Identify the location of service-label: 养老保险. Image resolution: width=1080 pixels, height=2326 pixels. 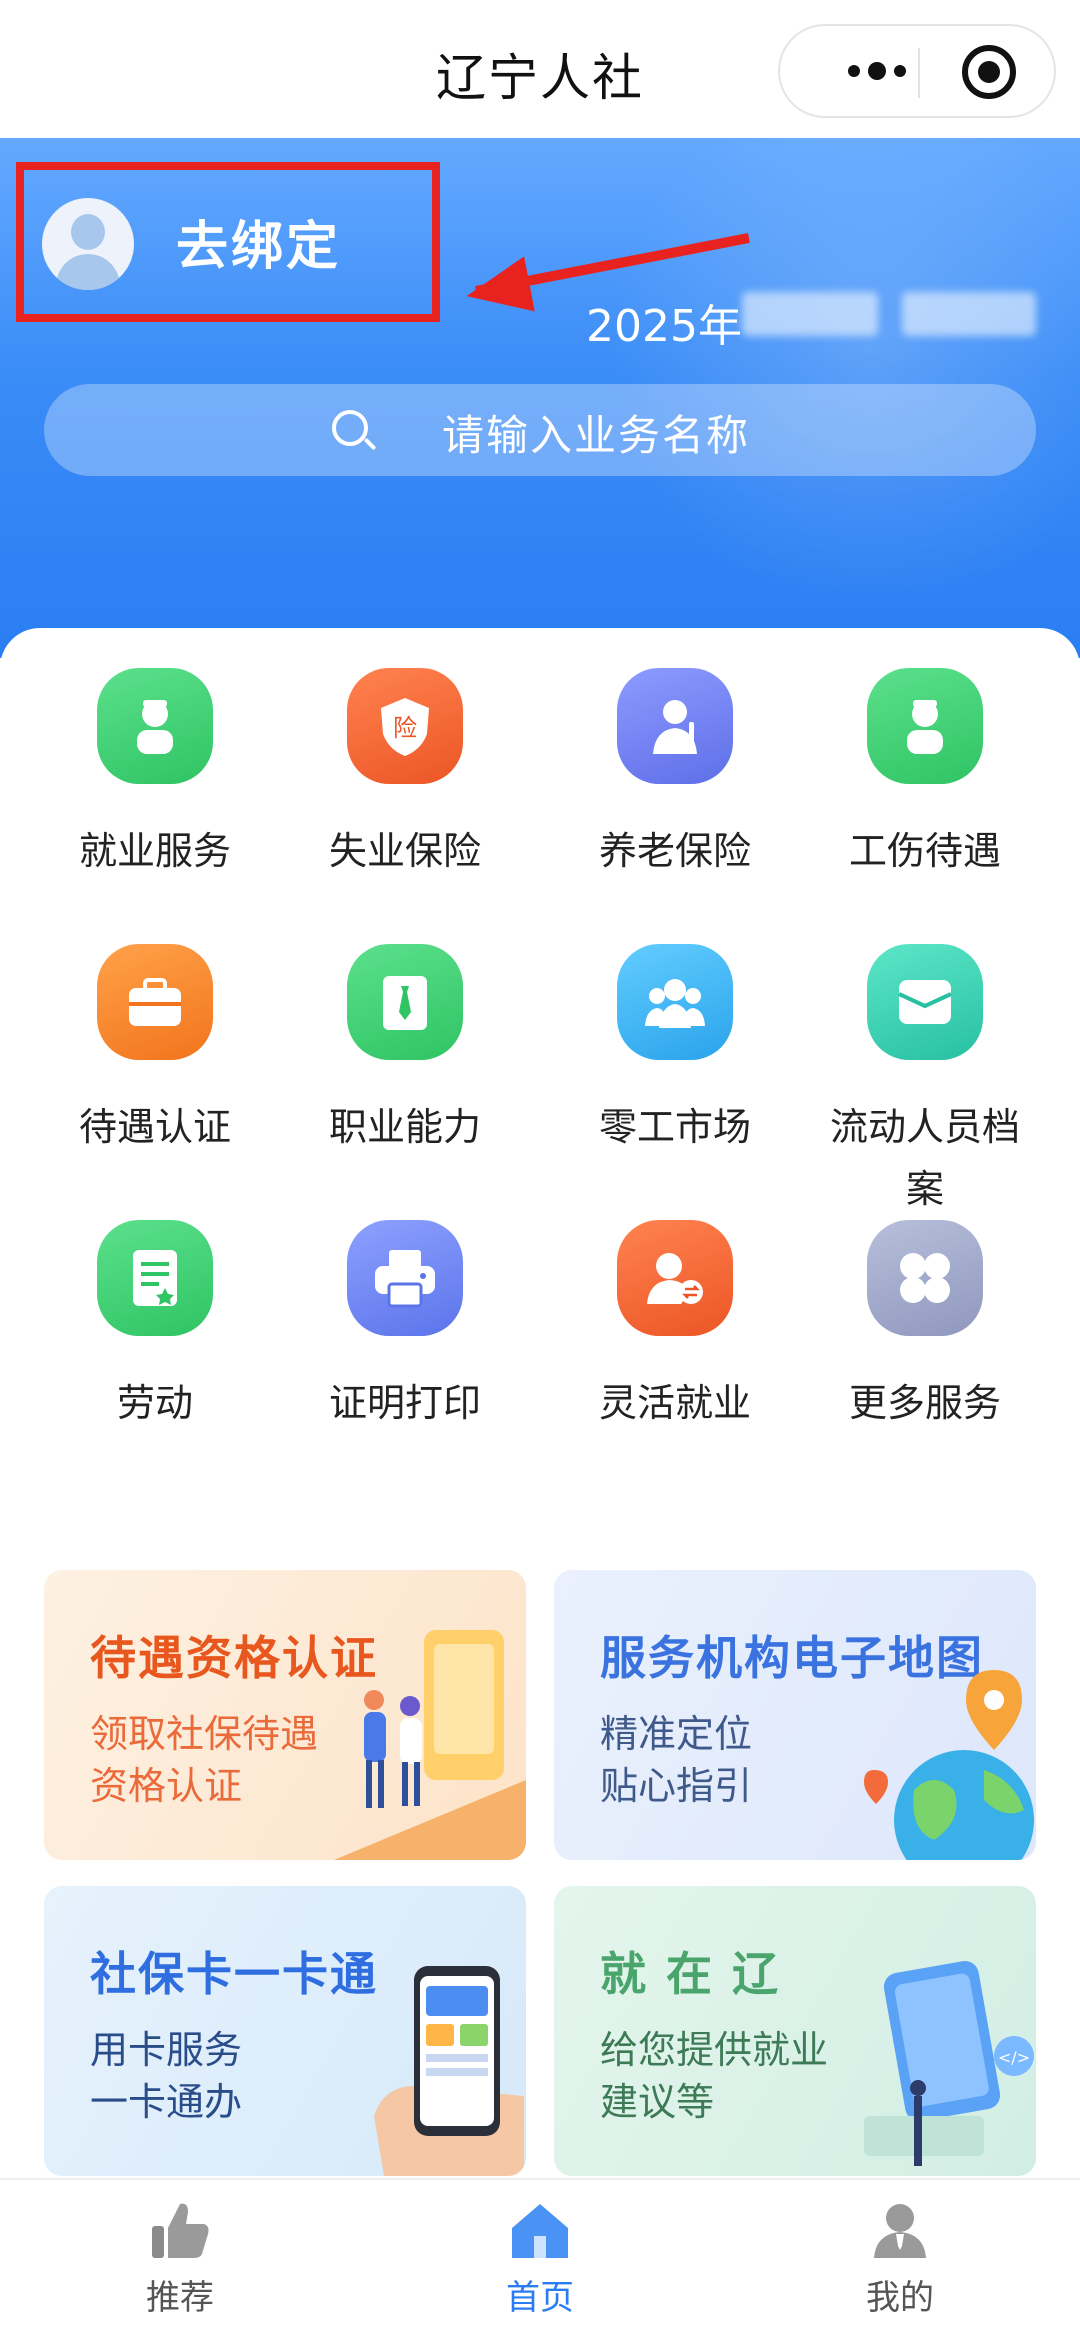
(674, 851).